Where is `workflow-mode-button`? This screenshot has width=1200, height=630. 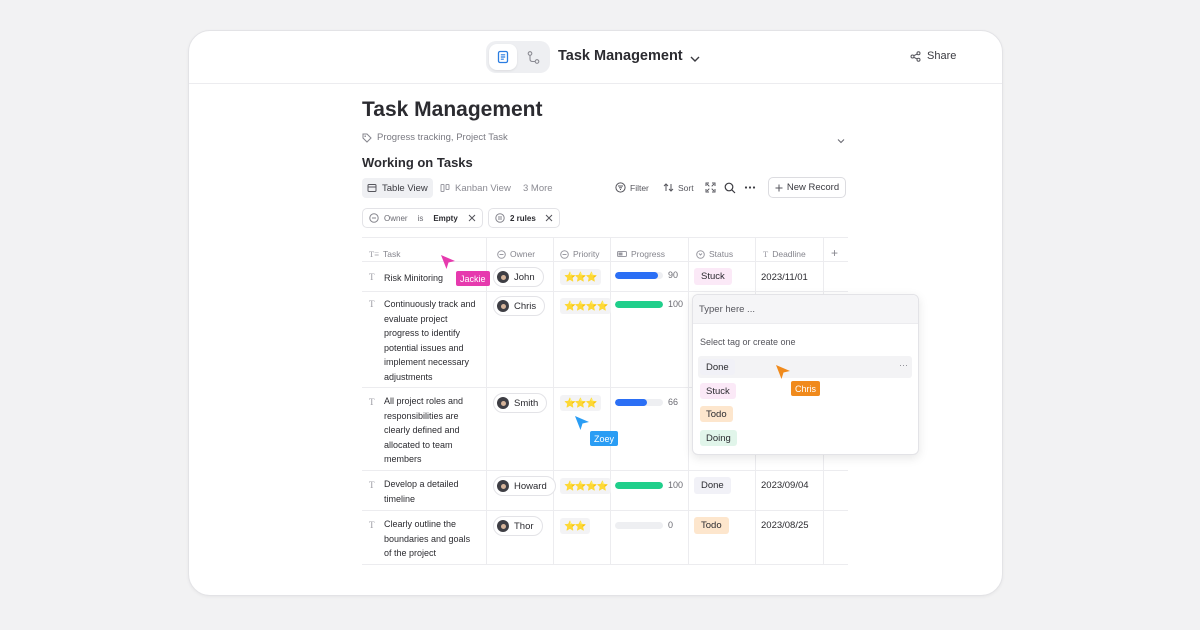 workflow-mode-button is located at coordinates (533, 57).